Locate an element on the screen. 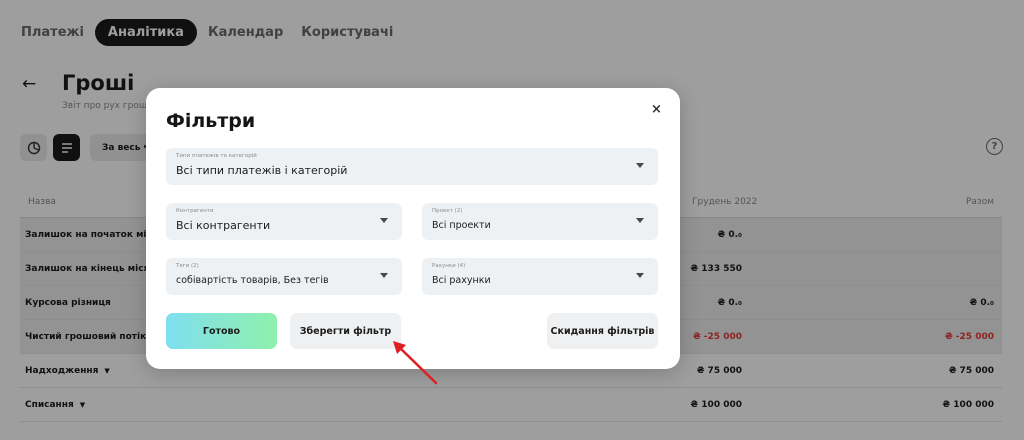 The width and height of the screenshot is (1024, 440). field-label: Рахунки (4) is located at coordinates (449, 266).